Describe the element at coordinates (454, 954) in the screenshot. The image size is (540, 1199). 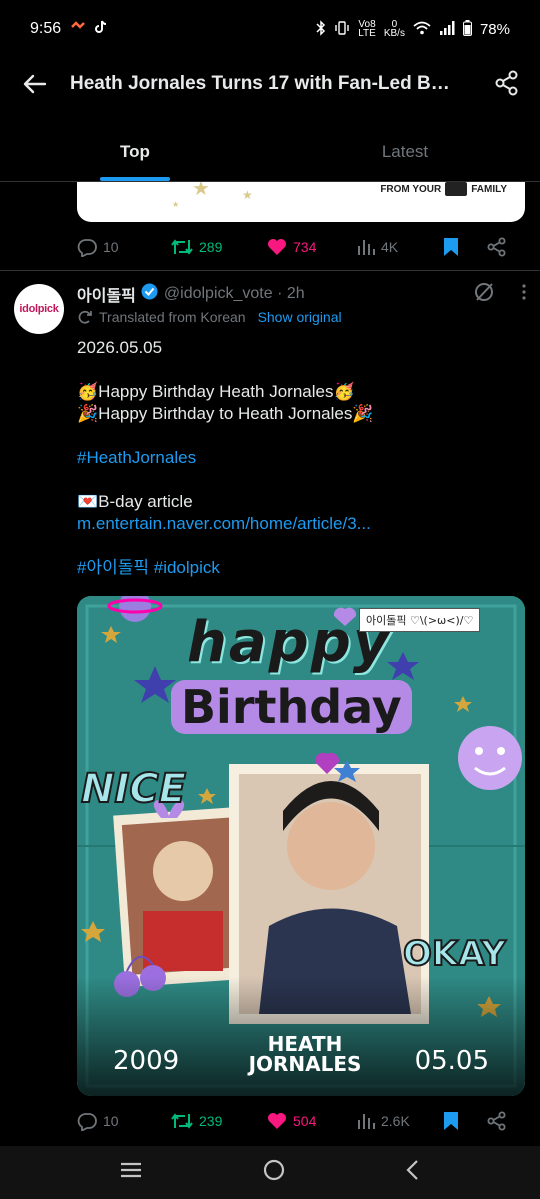
I see `poster-okay-sticker: OKAY` at that location.